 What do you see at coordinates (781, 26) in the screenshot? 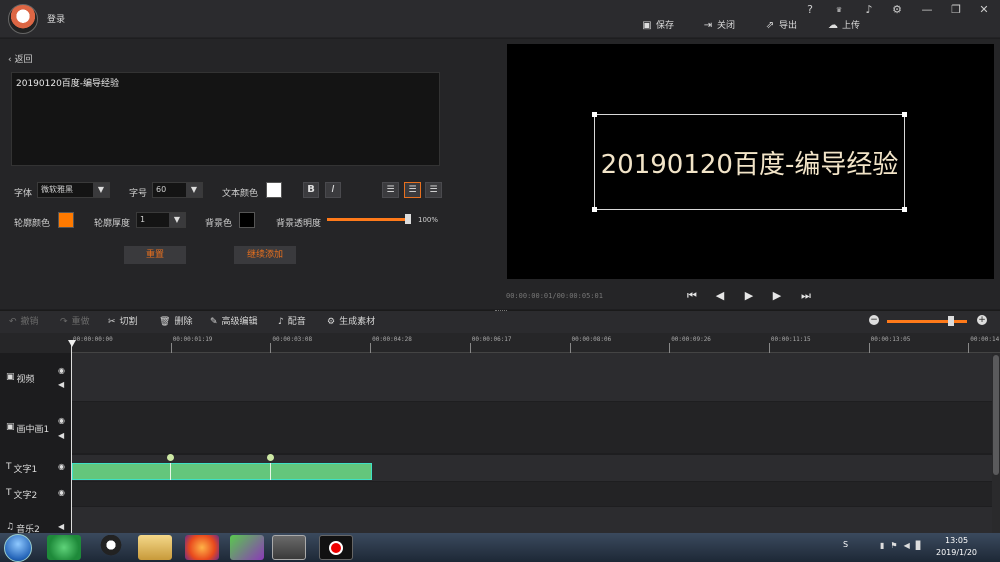
I see `export-button: ⇗ 导出` at bounding box center [781, 26].